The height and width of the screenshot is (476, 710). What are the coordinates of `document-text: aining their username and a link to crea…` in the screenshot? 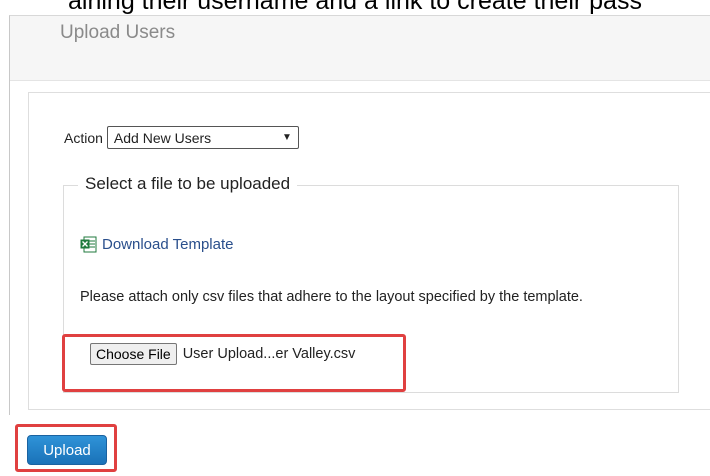 It's located at (355, 7).